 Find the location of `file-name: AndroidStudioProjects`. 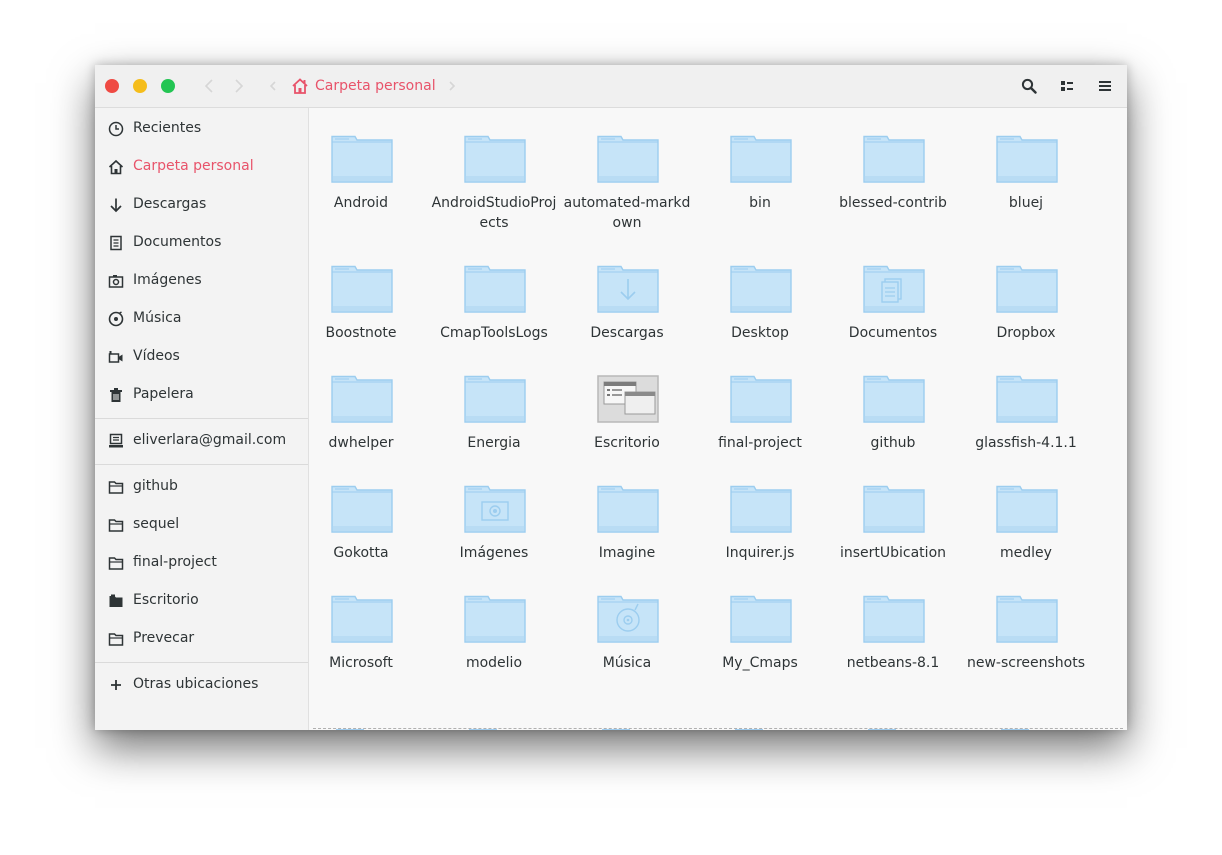

file-name: AndroidStudioProjects is located at coordinates (494, 213).